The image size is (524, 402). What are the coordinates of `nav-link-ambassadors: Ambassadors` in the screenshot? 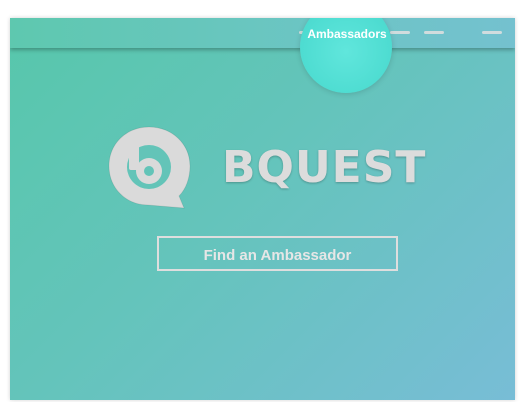 It's located at (347, 34).